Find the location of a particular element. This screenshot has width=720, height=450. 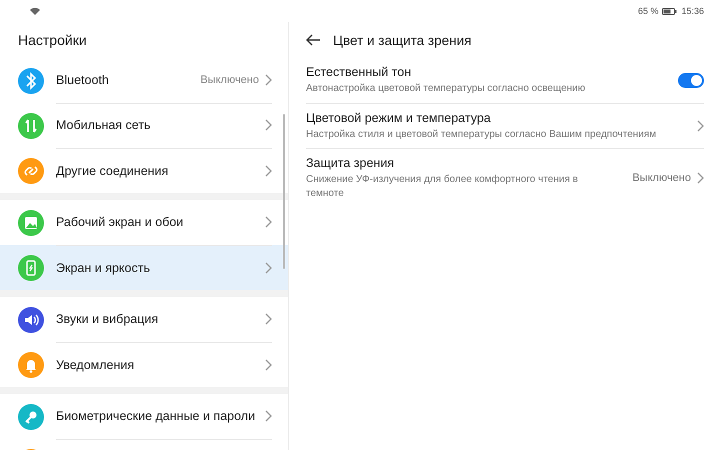

settings-item: Другие соединения is located at coordinates (144, 170).